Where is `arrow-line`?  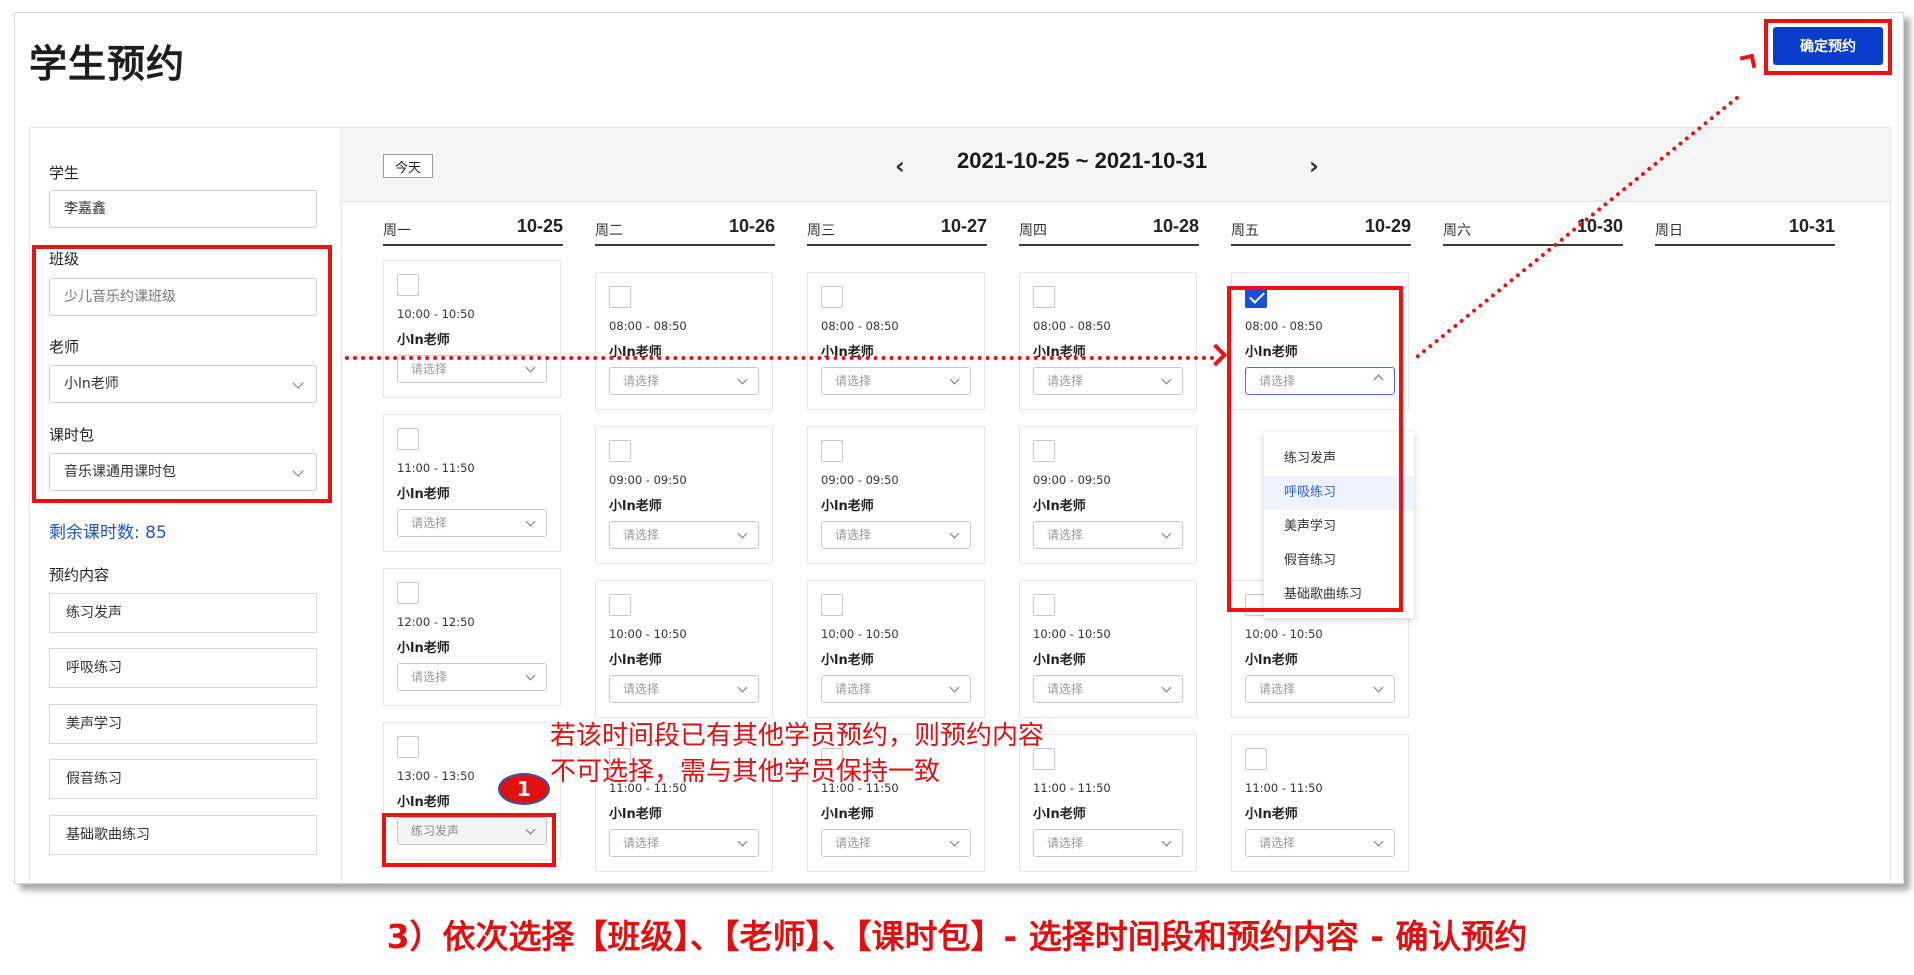
arrow-line is located at coordinates (780, 358).